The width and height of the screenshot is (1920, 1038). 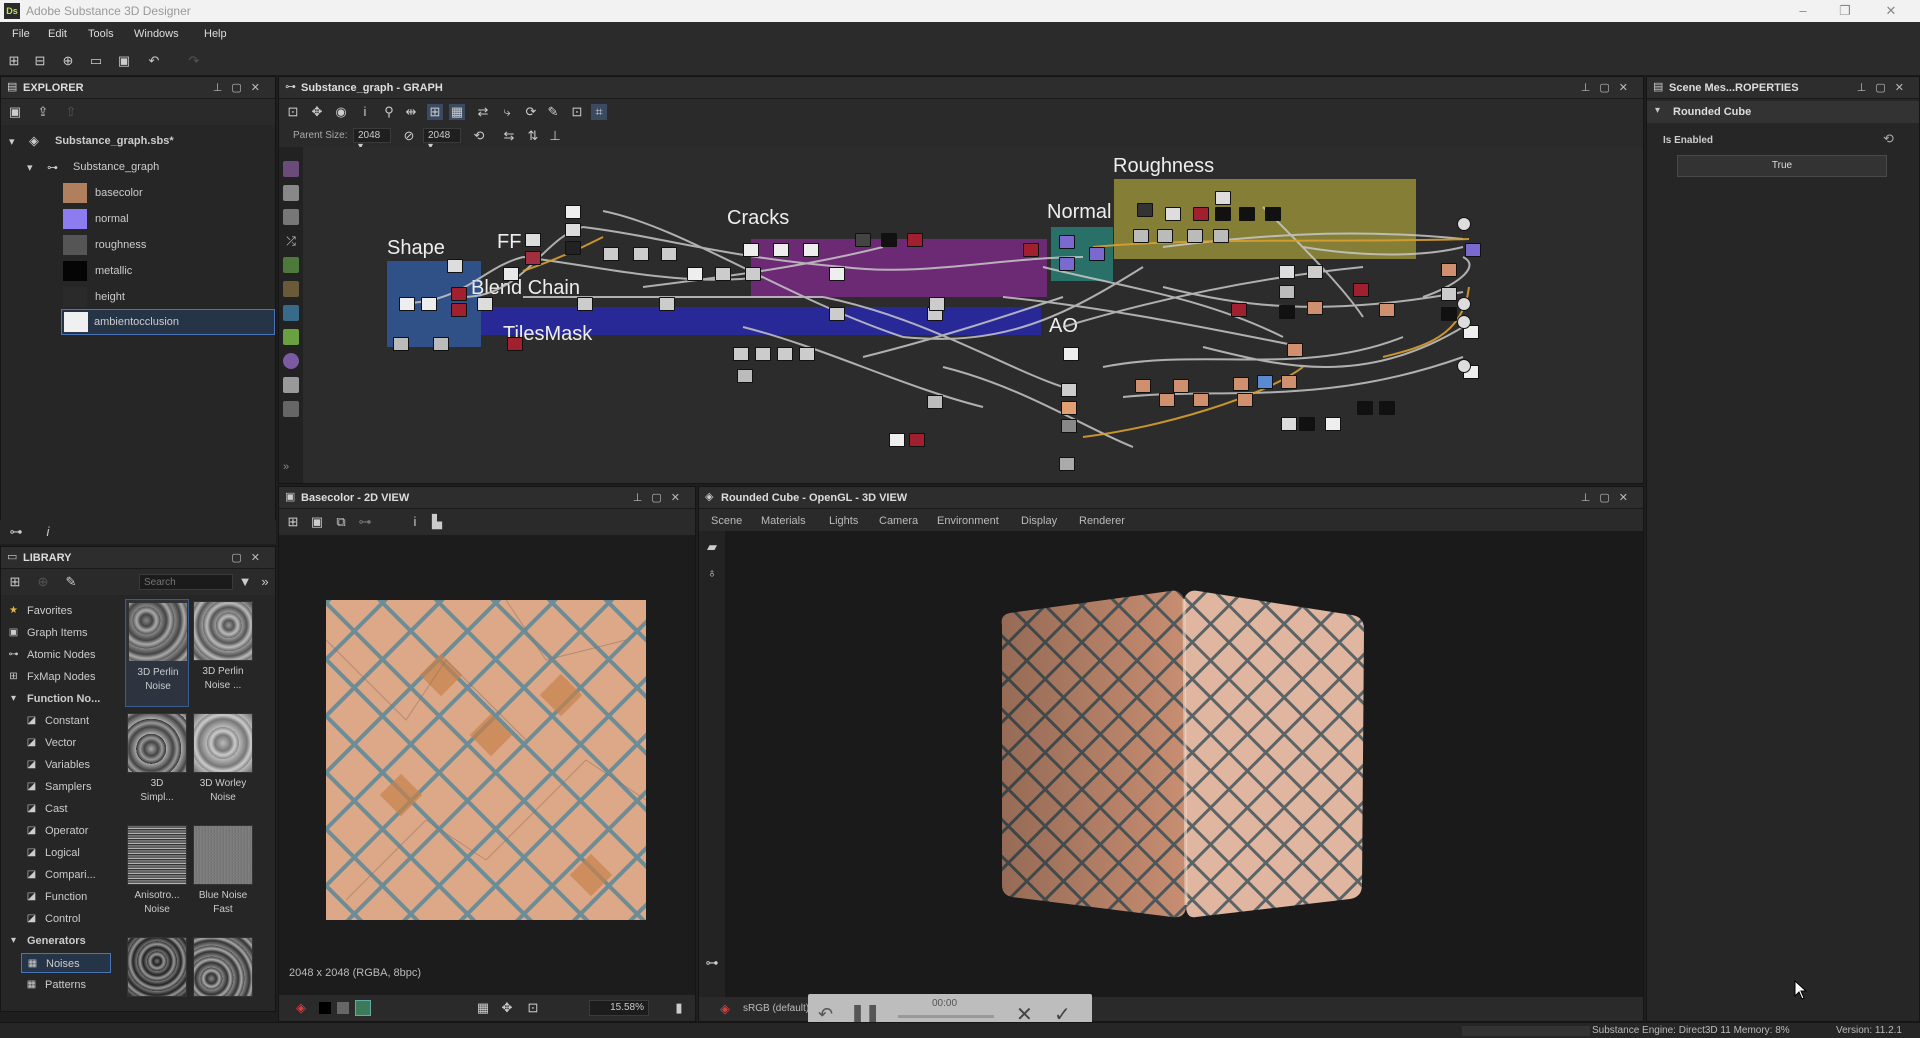 I want to click on search-icon: ⚲, so click(x=389, y=112).